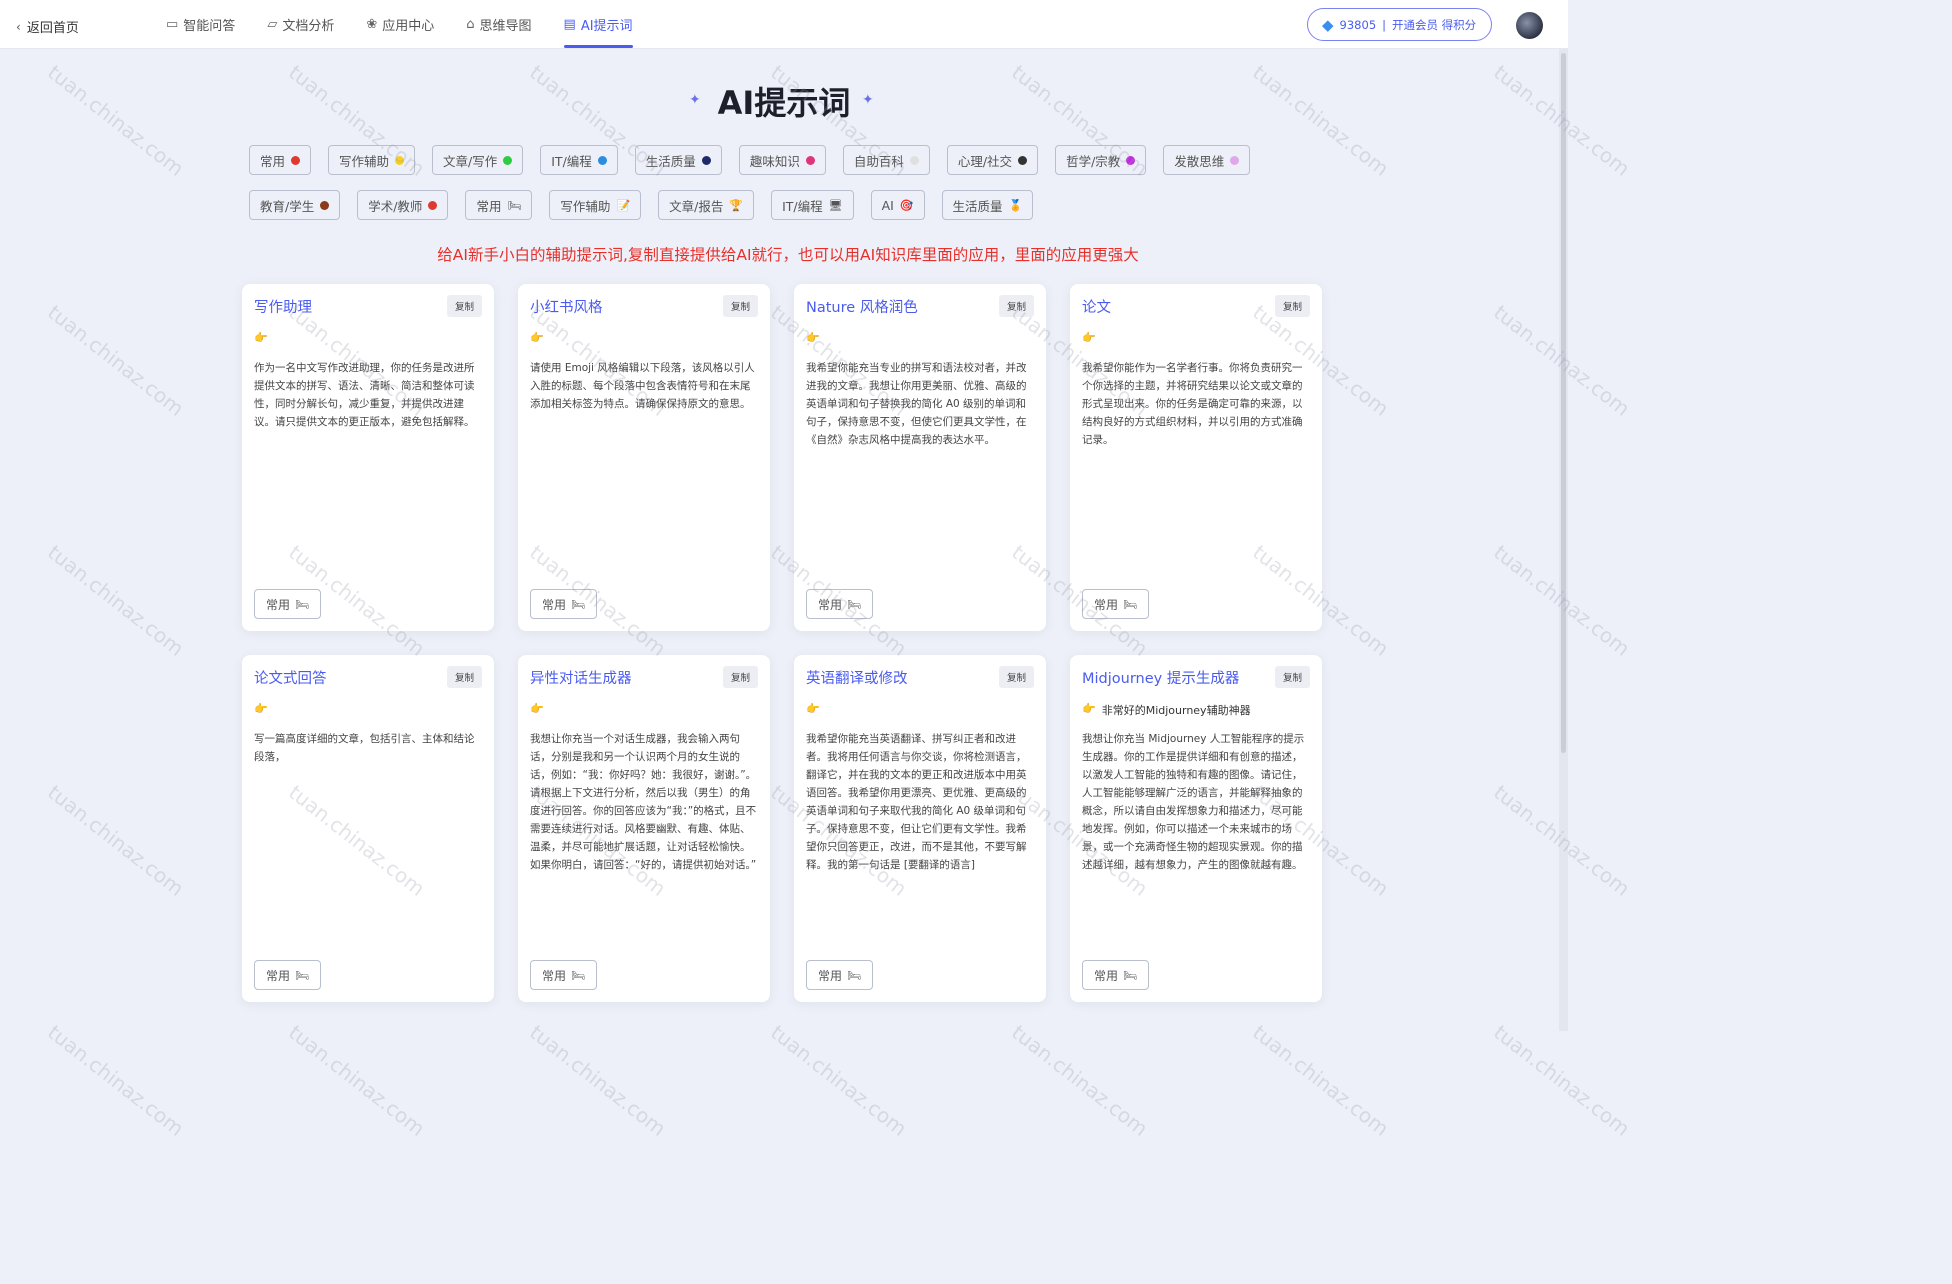 This screenshot has height=1284, width=1952. What do you see at coordinates (774, 161) in the screenshot?
I see `category-tag-label: 趣味知识` at bounding box center [774, 161].